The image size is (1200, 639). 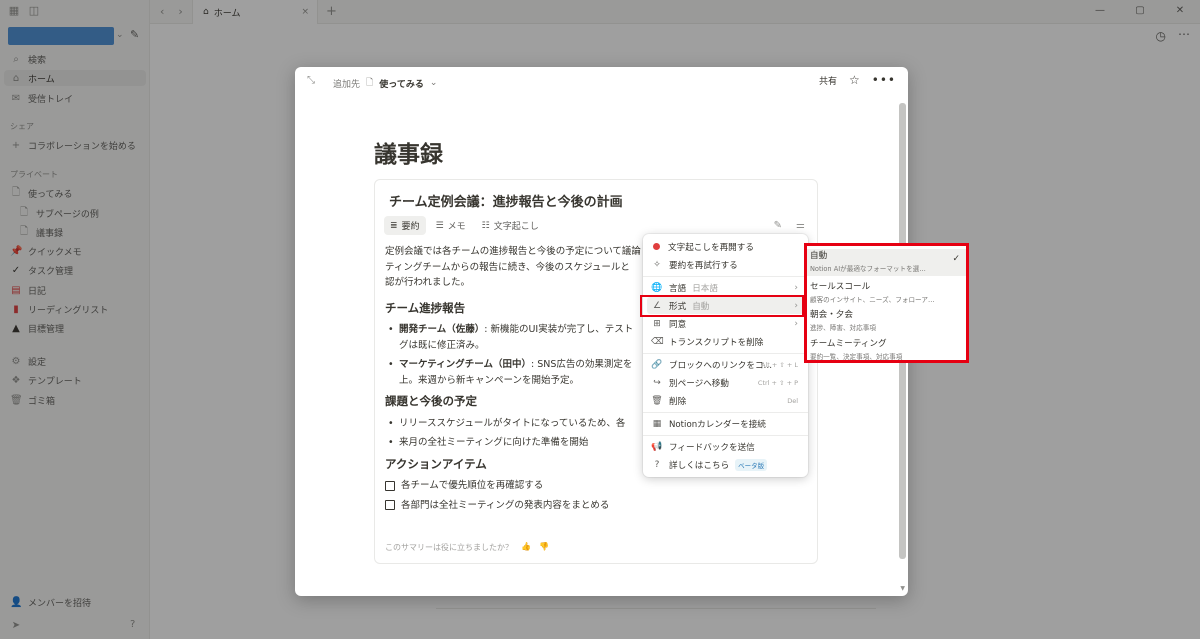 What do you see at coordinates (595, 506) in the screenshot?
I see `todo-item: 各部門は全社ミーティングの発表内容をまとめる` at bounding box center [595, 506].